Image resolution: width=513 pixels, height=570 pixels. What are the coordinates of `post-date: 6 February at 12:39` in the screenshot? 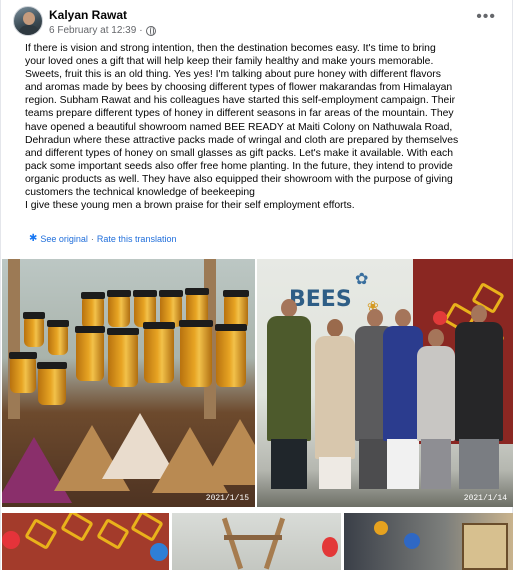 It's located at (92, 30).